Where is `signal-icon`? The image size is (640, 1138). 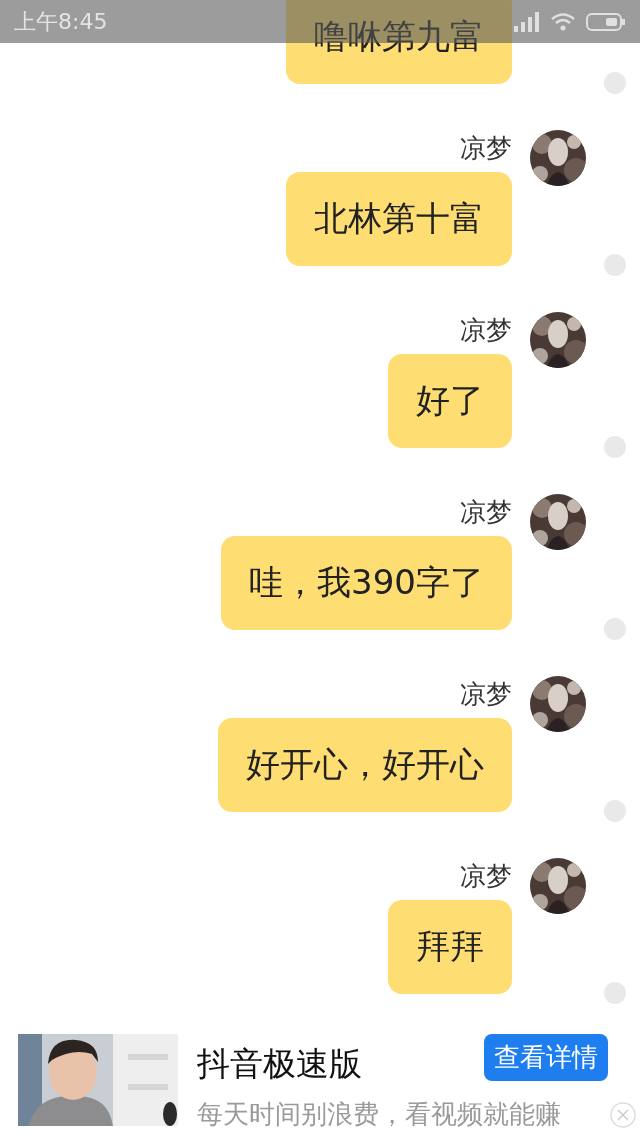 signal-icon is located at coordinates (526, 21).